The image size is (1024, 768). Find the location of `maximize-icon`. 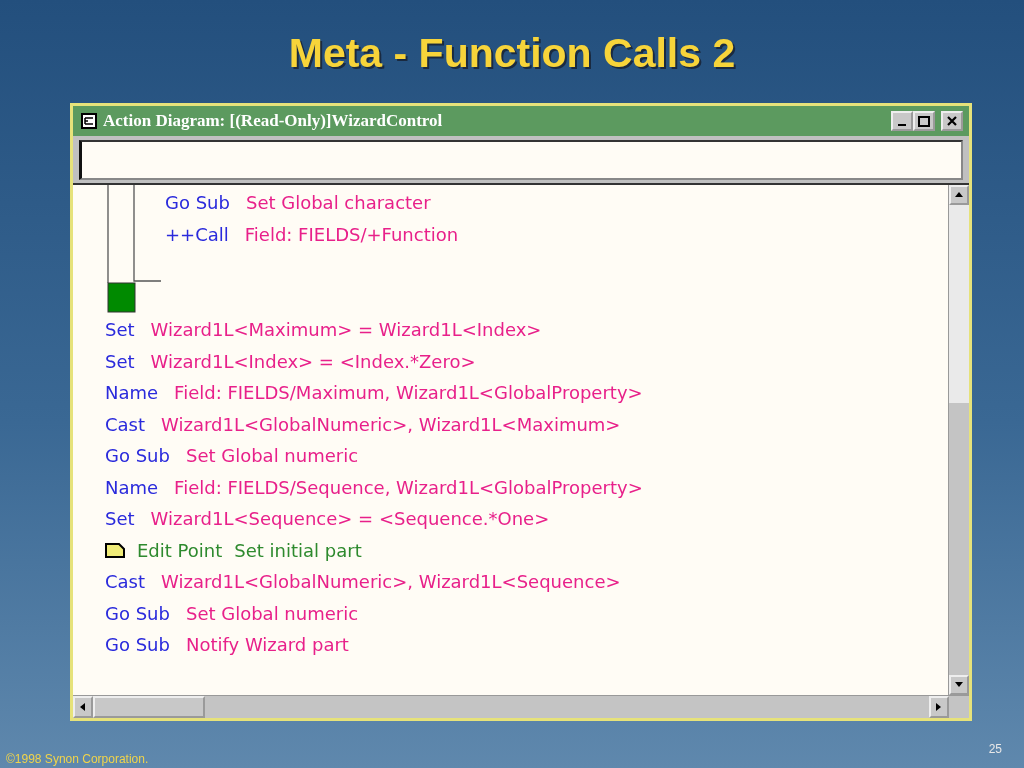

maximize-icon is located at coordinates (924, 121).